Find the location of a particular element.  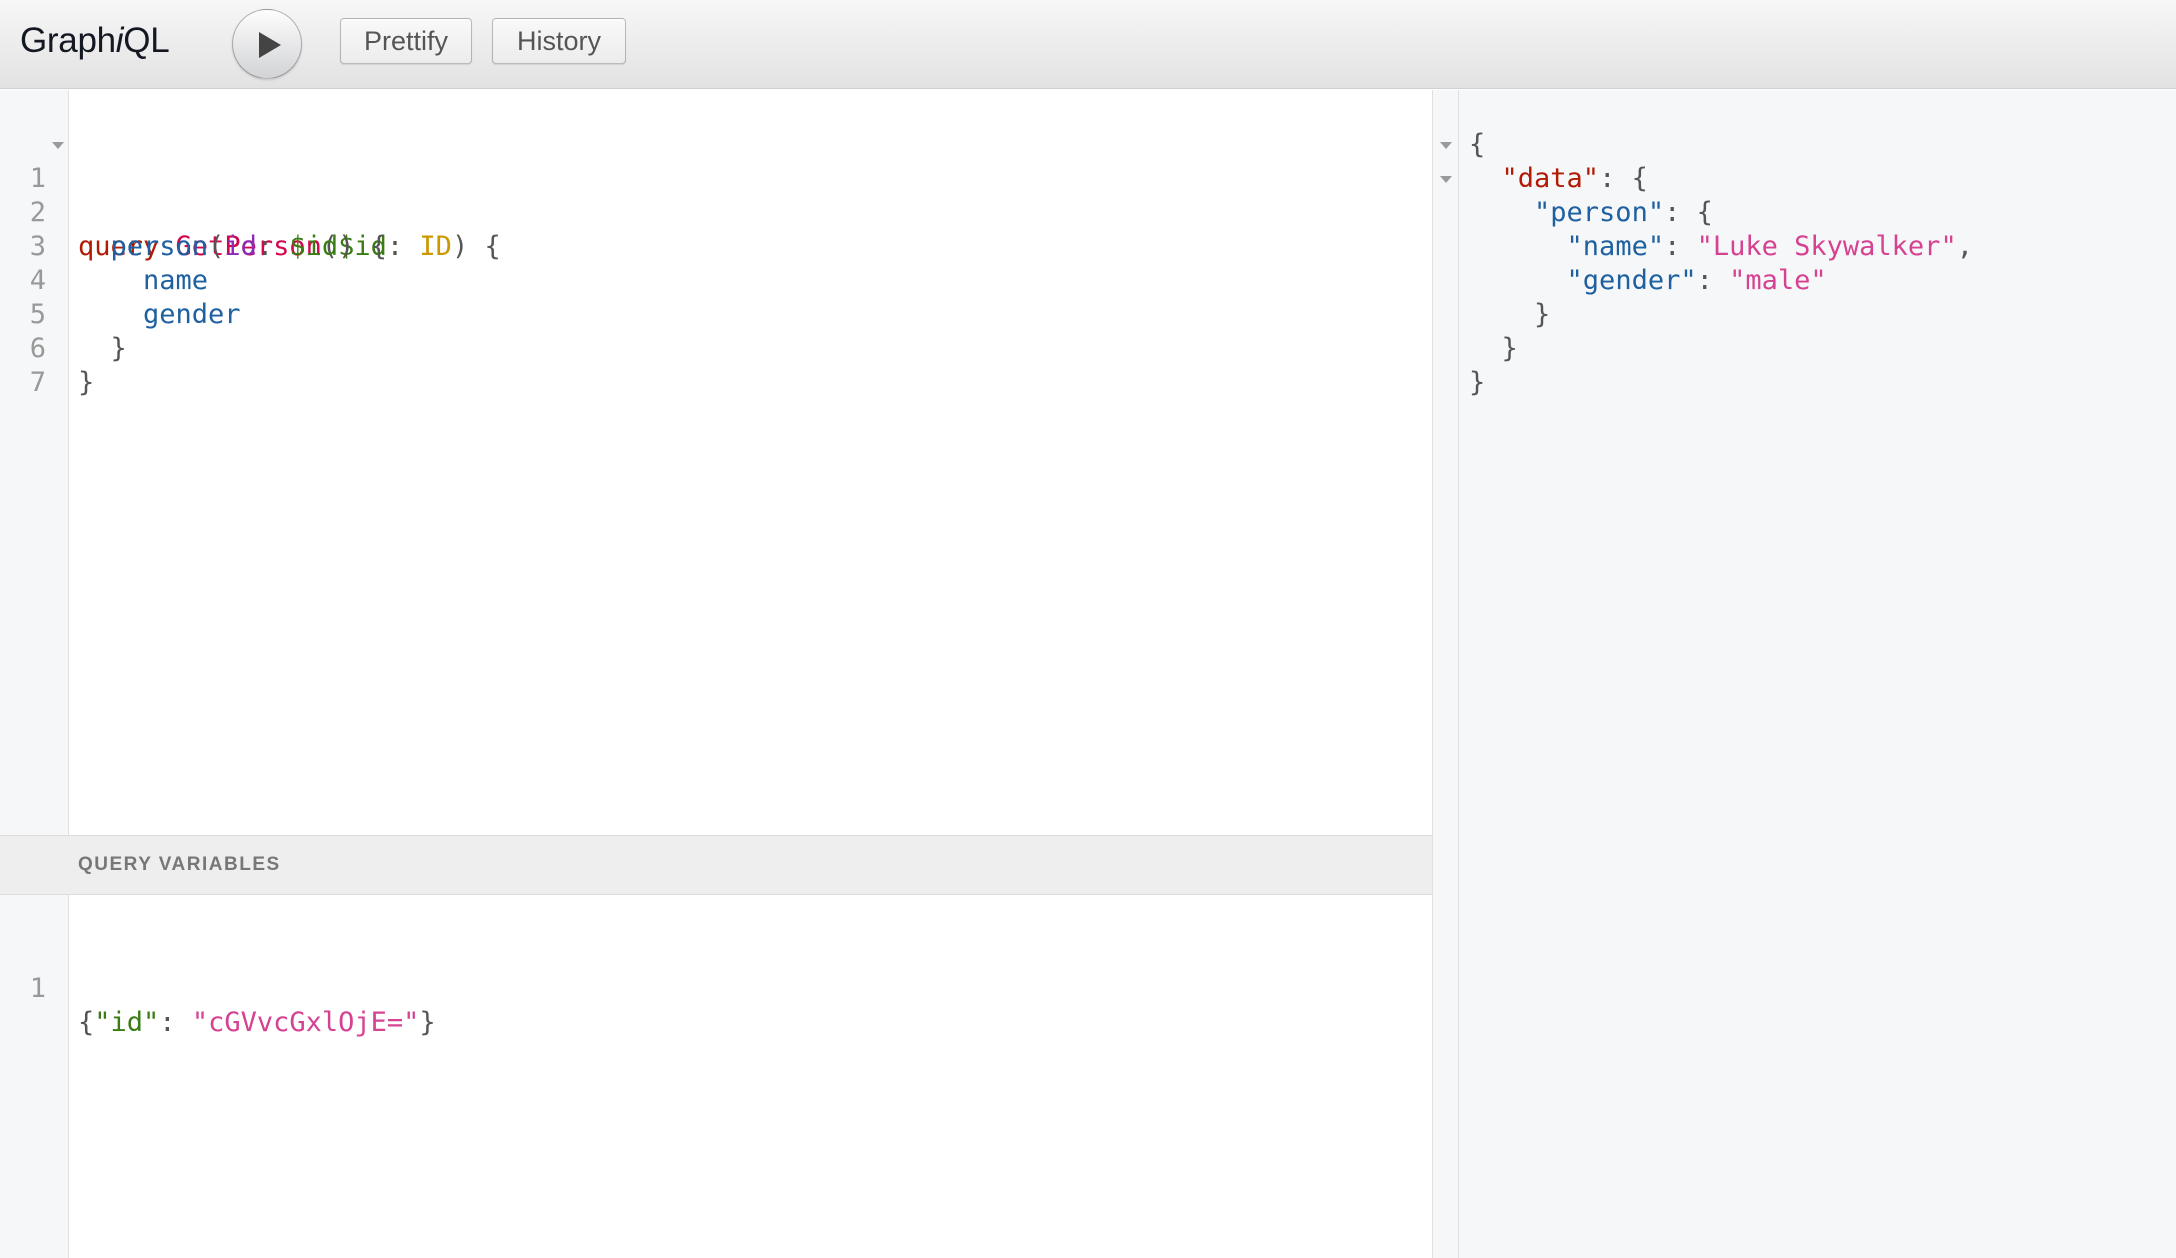

code-line: 6 } is located at coordinates (716, 348).